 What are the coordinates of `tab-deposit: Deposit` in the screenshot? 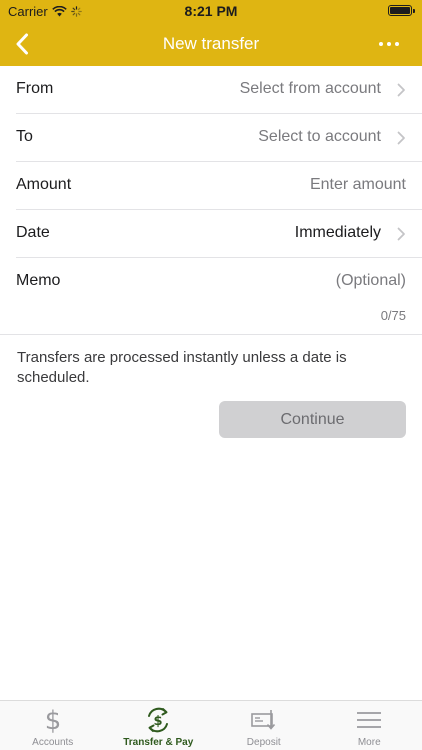 It's located at (264, 725).